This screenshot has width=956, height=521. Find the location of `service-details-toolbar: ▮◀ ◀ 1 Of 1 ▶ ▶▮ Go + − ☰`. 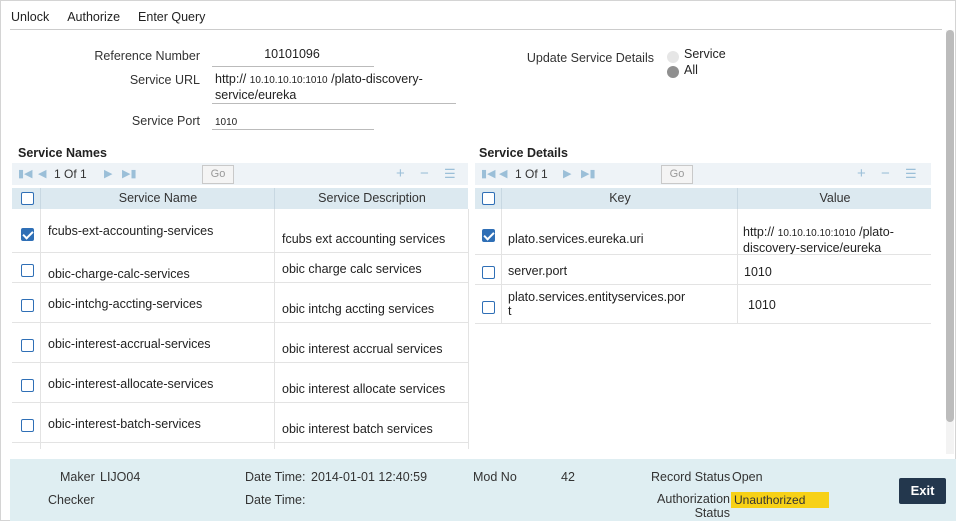

service-details-toolbar: ▮◀ ◀ 1 Of 1 ▶ ▶▮ Go + − ☰ is located at coordinates (703, 174).